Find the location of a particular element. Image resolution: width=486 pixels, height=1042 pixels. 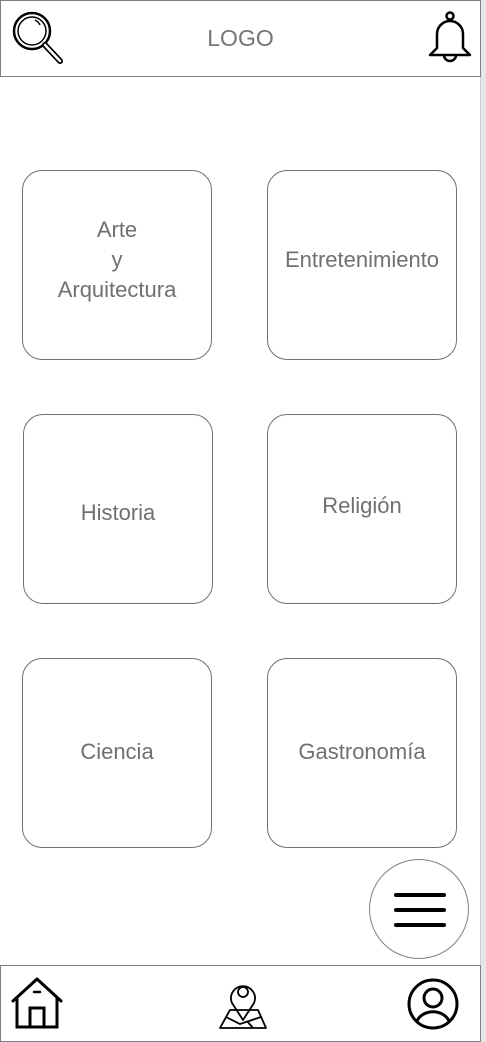

map-pin-icon is located at coordinates (243, 1004).